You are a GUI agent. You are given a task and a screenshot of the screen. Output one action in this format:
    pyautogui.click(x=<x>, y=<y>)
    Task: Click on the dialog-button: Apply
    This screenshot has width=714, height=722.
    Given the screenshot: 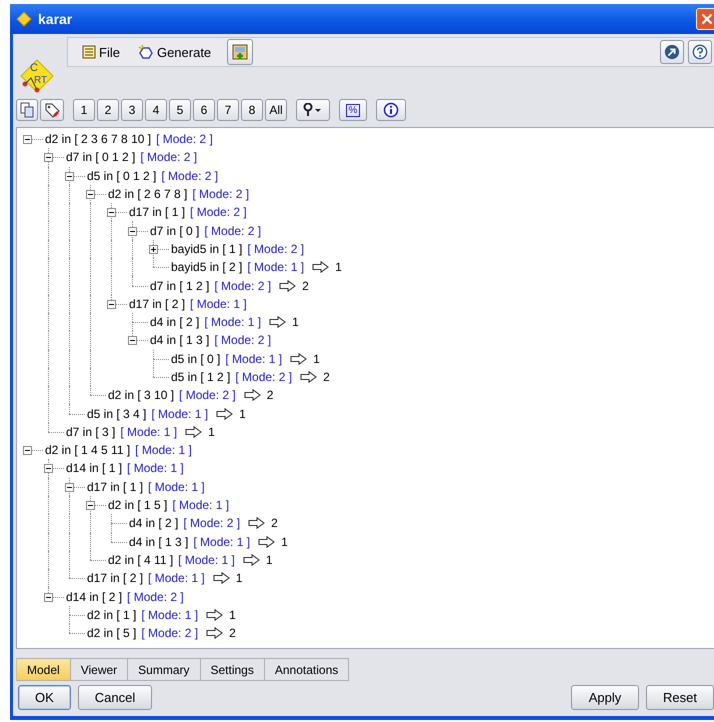 What is the action you would take?
    pyautogui.click(x=605, y=697)
    